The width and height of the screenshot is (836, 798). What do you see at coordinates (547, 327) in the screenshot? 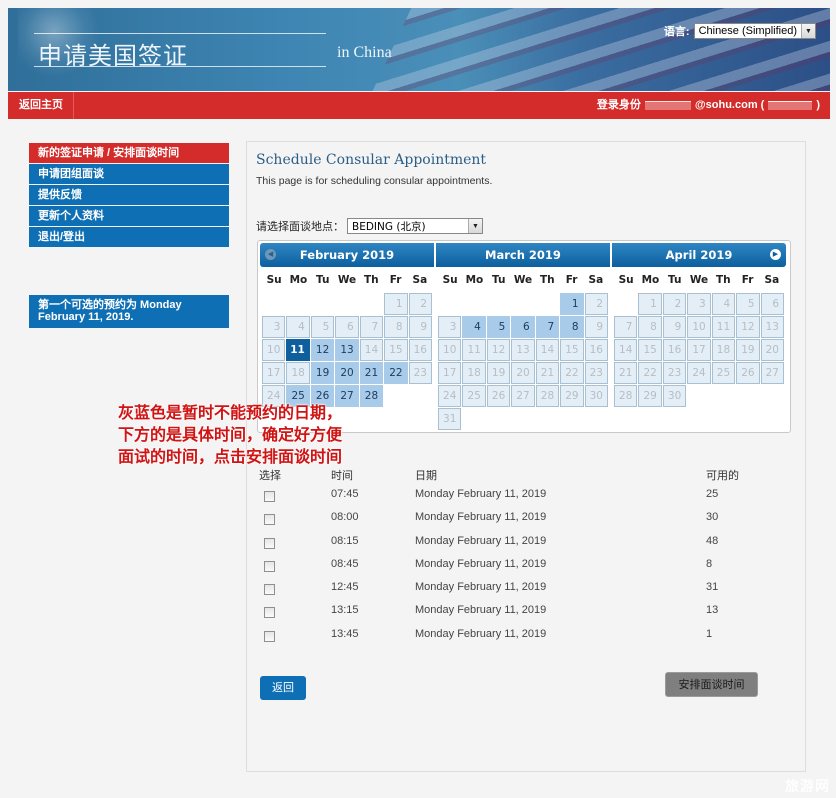
I see `calendar-day-available: 7` at bounding box center [547, 327].